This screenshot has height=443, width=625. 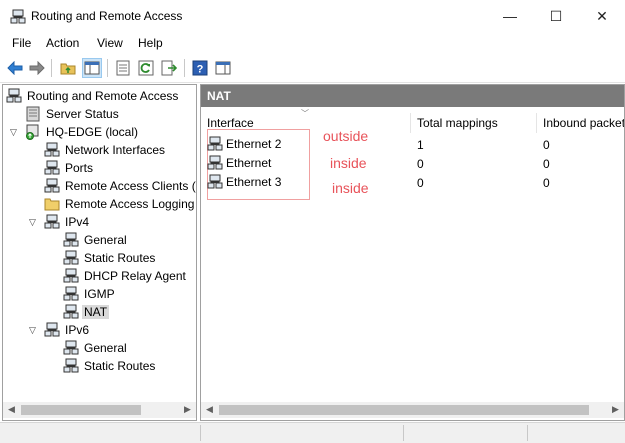 I want to click on column-label: Total mappings, so click(x=457, y=123).